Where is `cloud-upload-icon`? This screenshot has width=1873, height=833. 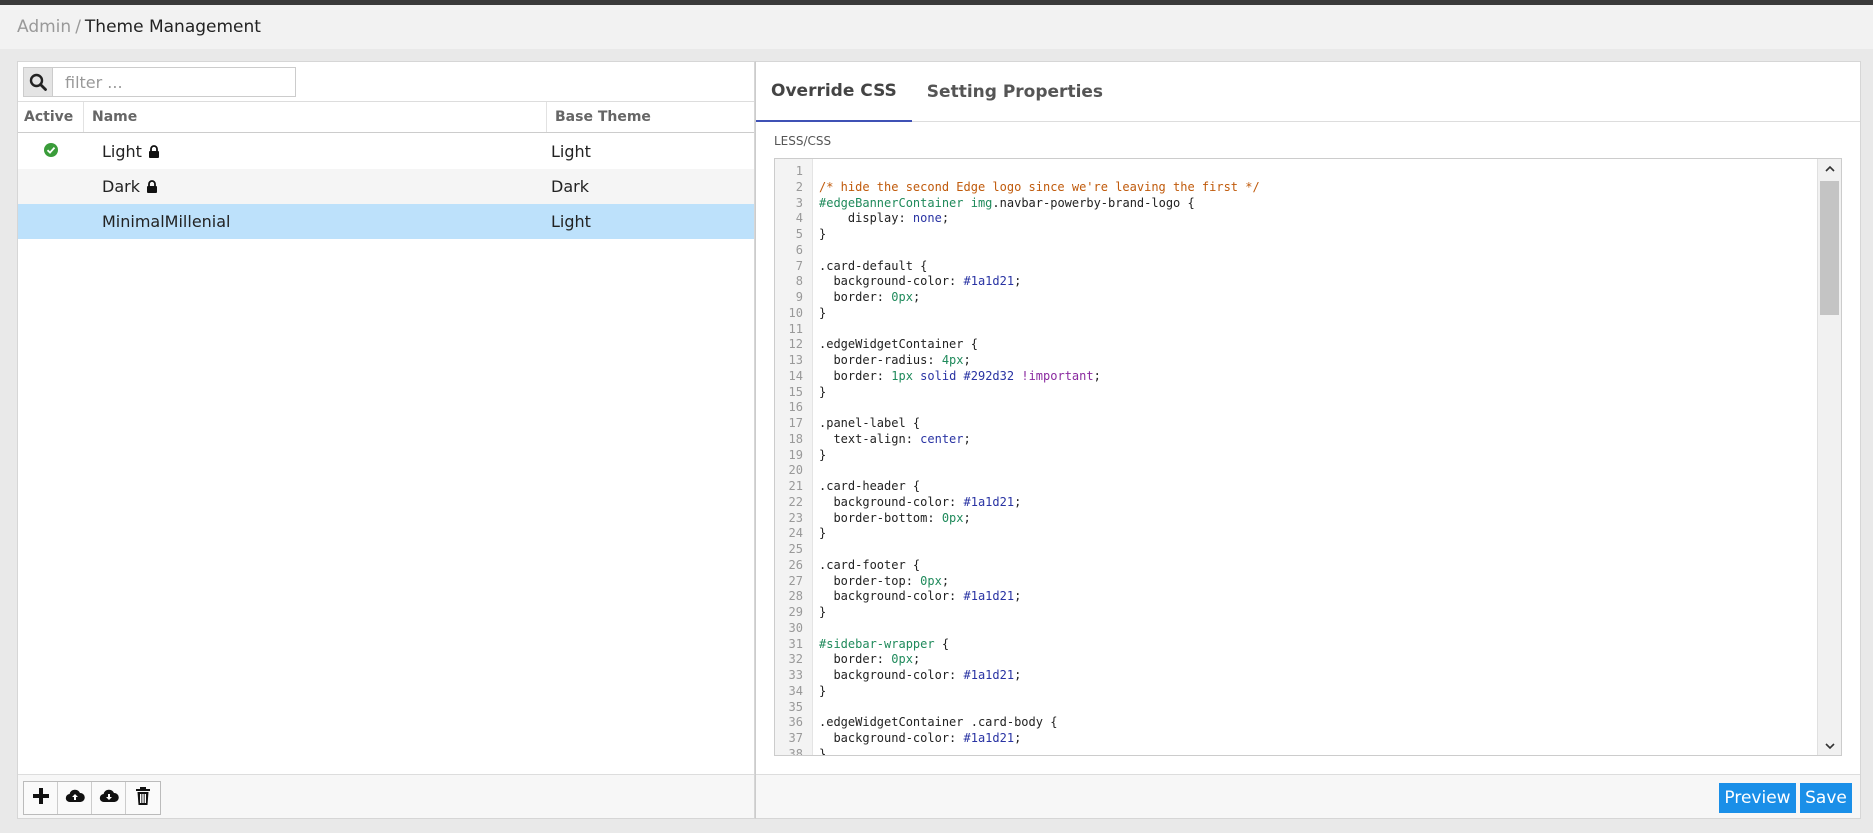 cloud-upload-icon is located at coordinates (75, 798).